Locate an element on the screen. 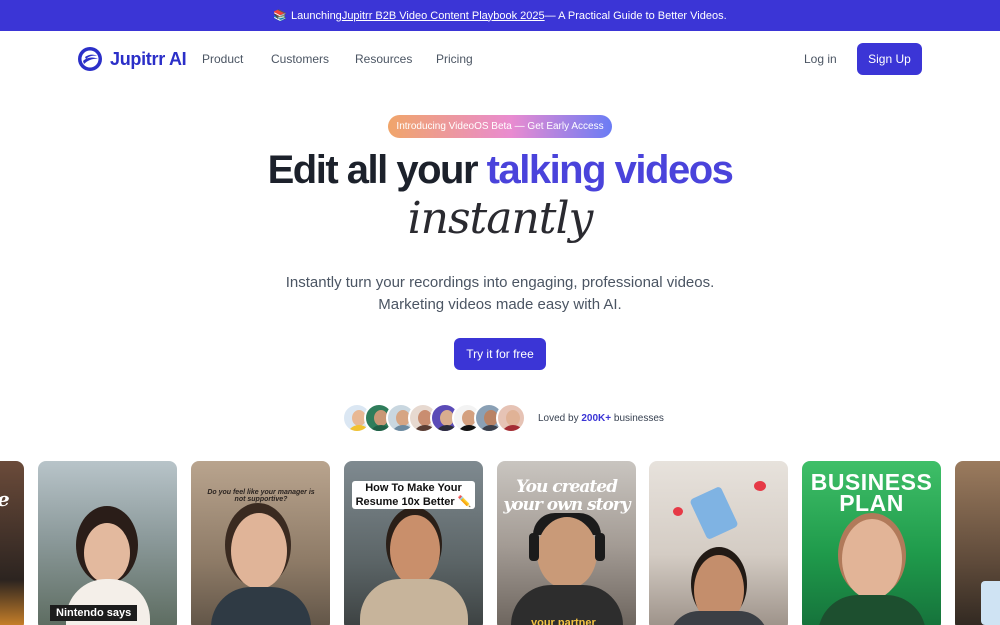 This screenshot has width=1000, height=625. headline-accent: talking videos is located at coordinates (610, 170).